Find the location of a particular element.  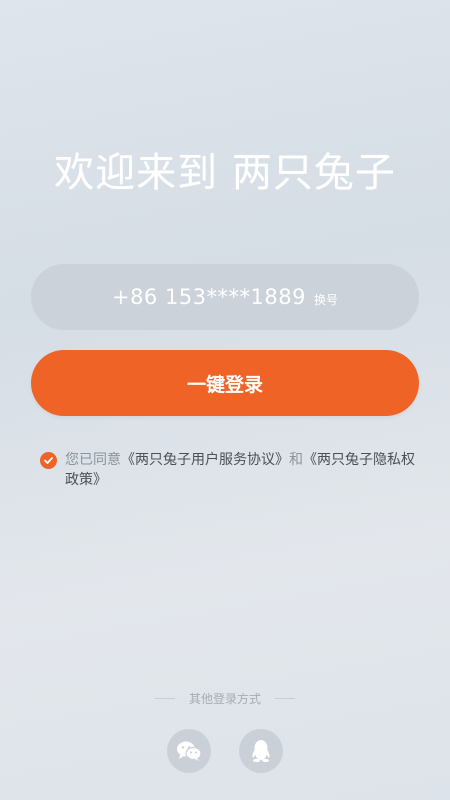

qq-icon is located at coordinates (261, 751).